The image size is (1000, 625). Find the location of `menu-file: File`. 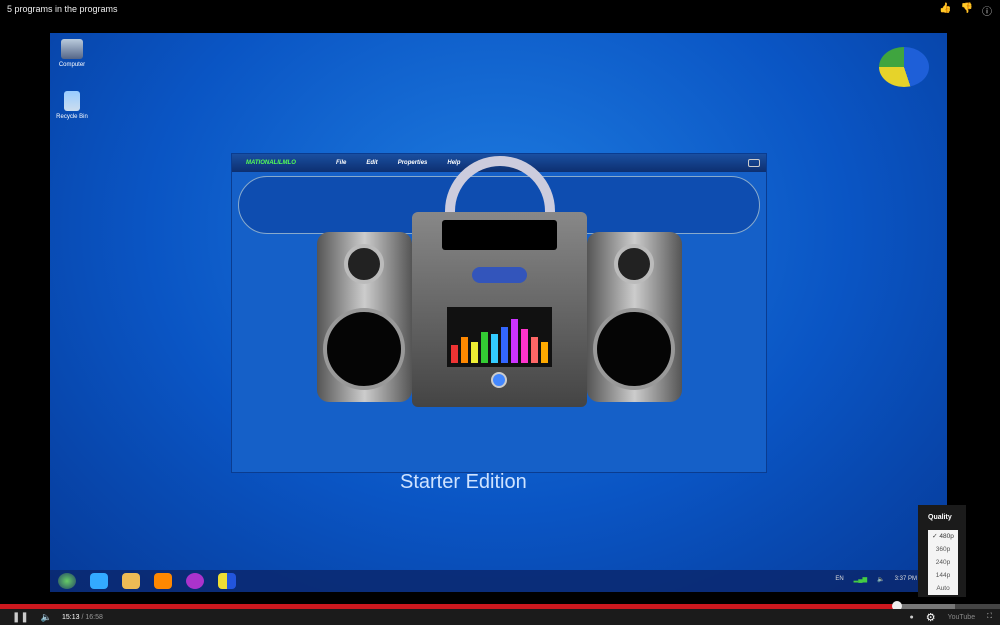

menu-file: File is located at coordinates (341, 163).